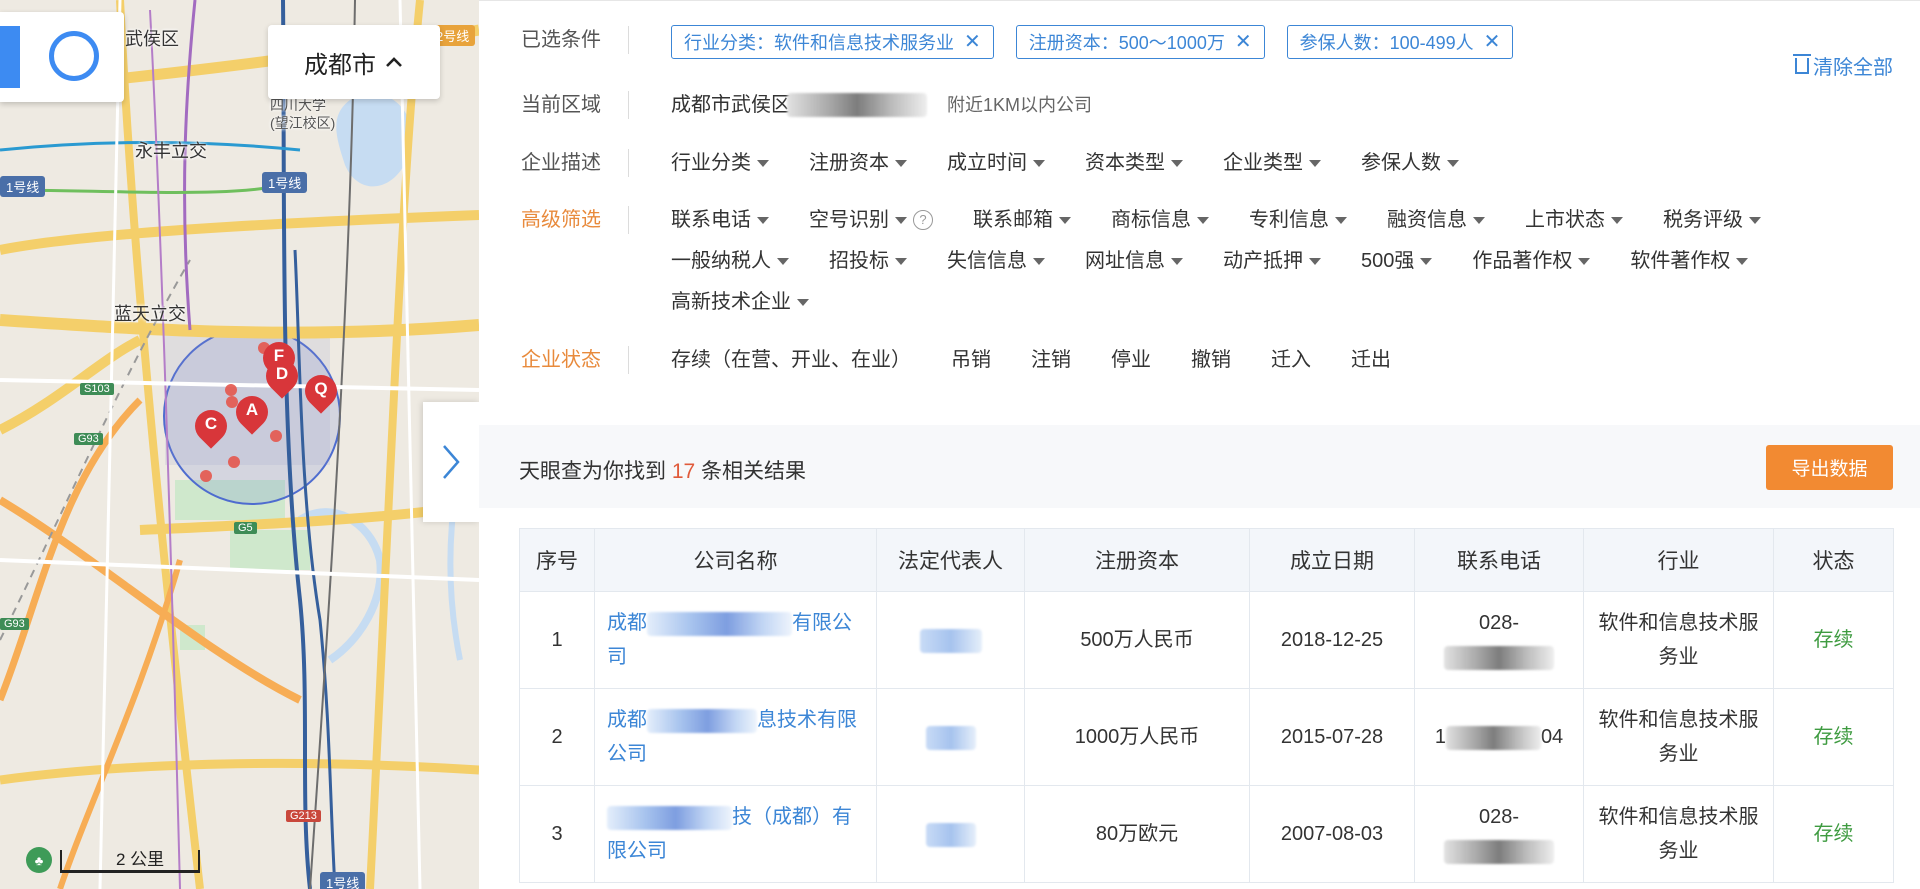  What do you see at coordinates (1160, 220) in the screenshot?
I see `filter-trademark: 商标信息` at bounding box center [1160, 220].